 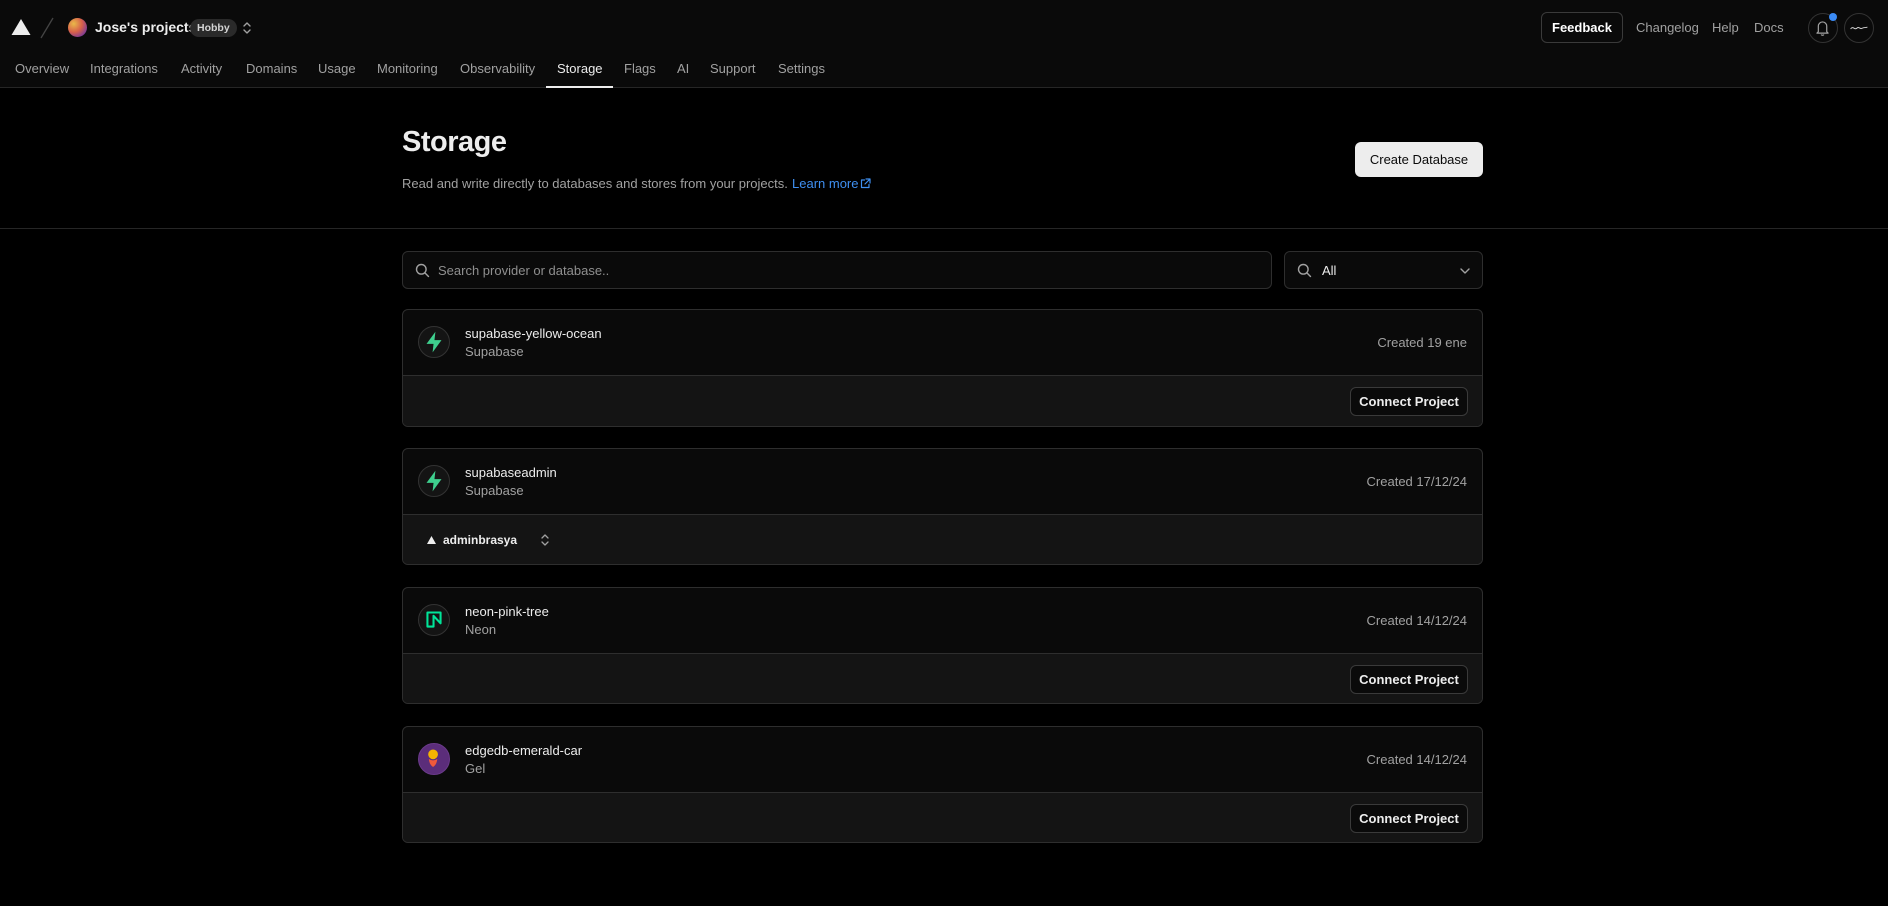 I want to click on tab-storage: Storage, so click(x=580, y=68).